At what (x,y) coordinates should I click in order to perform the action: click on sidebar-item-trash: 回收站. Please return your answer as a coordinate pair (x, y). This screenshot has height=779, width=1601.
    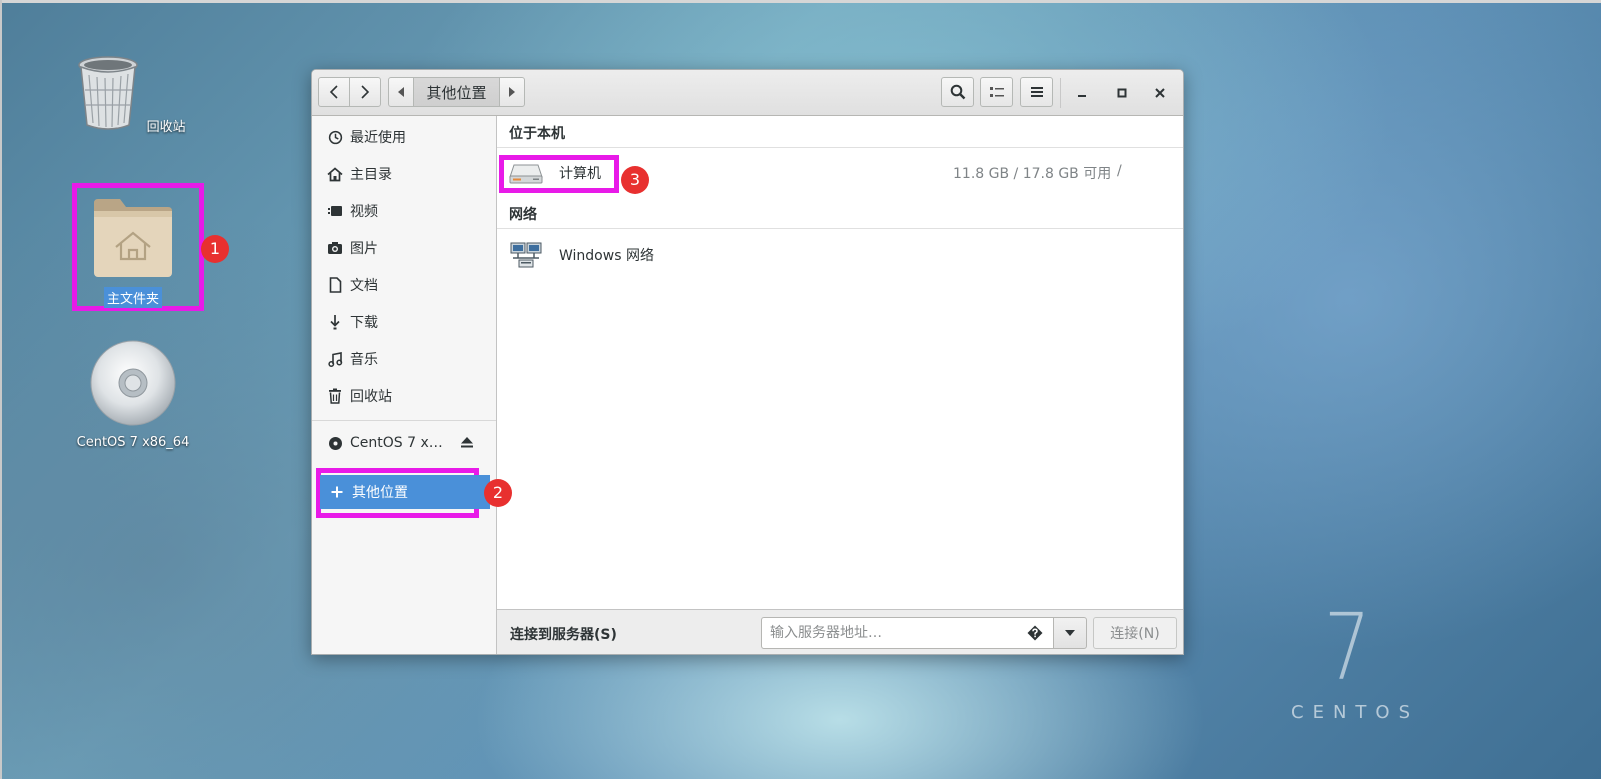
    Looking at the image, I should click on (404, 396).